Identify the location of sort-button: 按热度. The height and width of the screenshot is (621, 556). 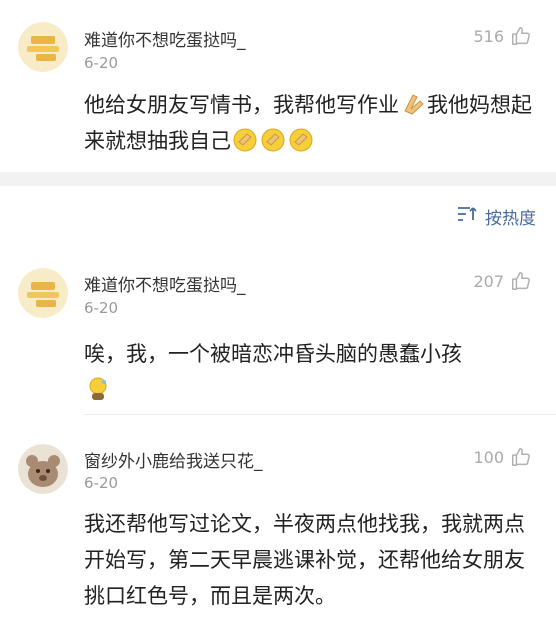
(496, 216).